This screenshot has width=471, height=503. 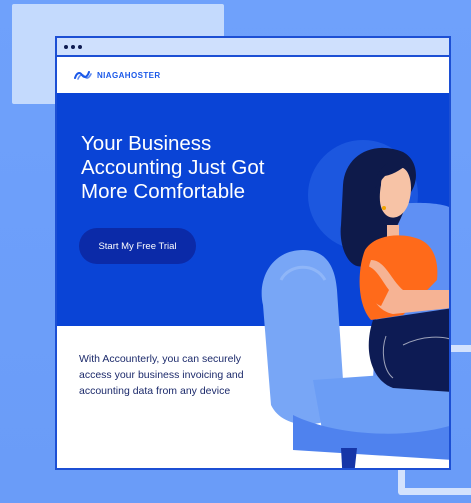 I want to click on header-bar: NIAGAHOSTER, so click(x=253, y=75).